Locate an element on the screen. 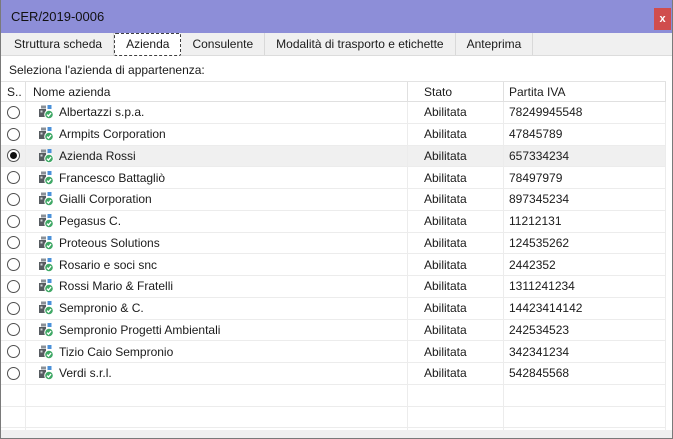  company-name: Albertazzi s.p.a. is located at coordinates (102, 112).